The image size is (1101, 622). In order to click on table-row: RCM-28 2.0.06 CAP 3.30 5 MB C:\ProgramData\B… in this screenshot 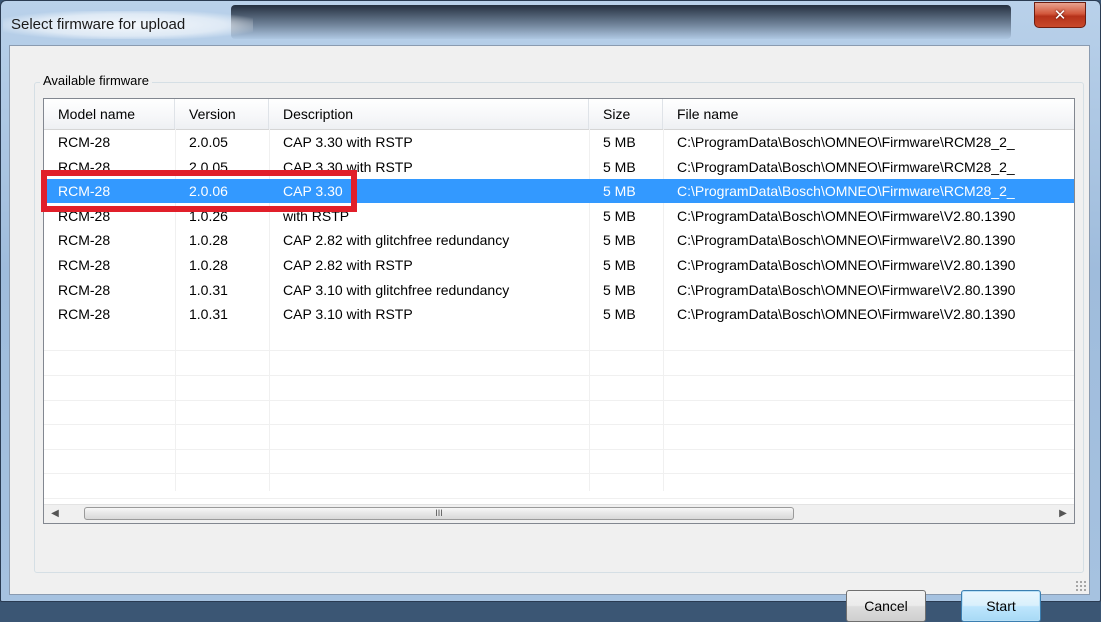, I will do `click(559, 191)`.